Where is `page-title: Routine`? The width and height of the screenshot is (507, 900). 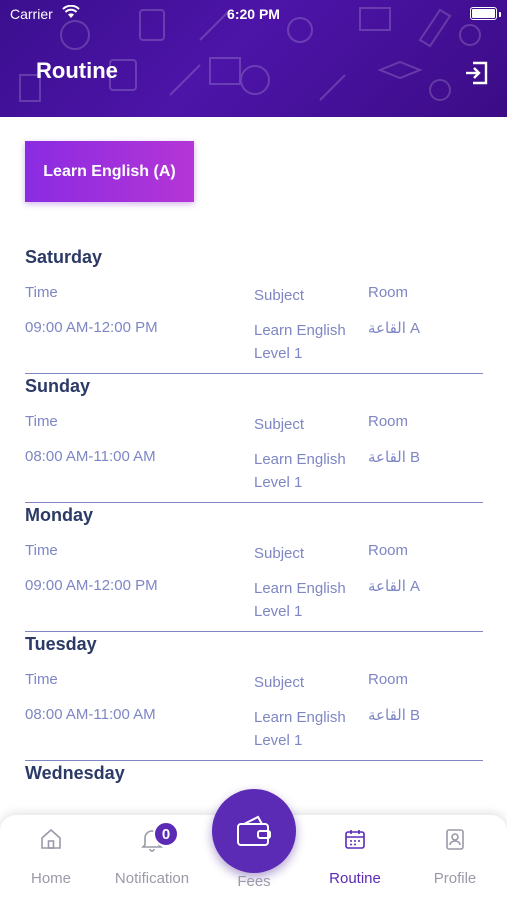 page-title: Routine is located at coordinates (77, 70).